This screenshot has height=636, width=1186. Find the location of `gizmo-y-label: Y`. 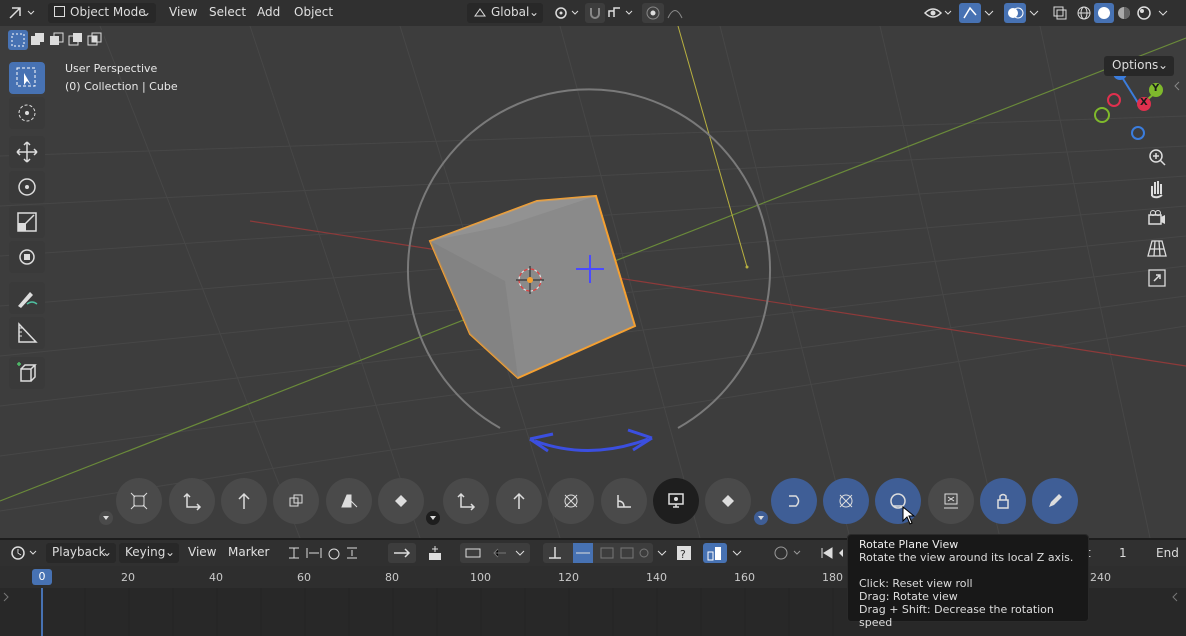

gizmo-y-label: Y is located at coordinates (1155, 88).